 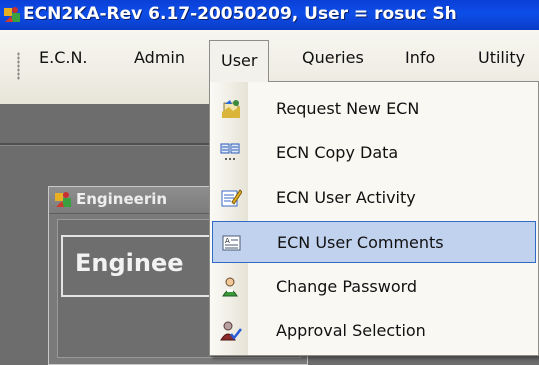 I want to click on menu-user: User, so click(x=239, y=61).